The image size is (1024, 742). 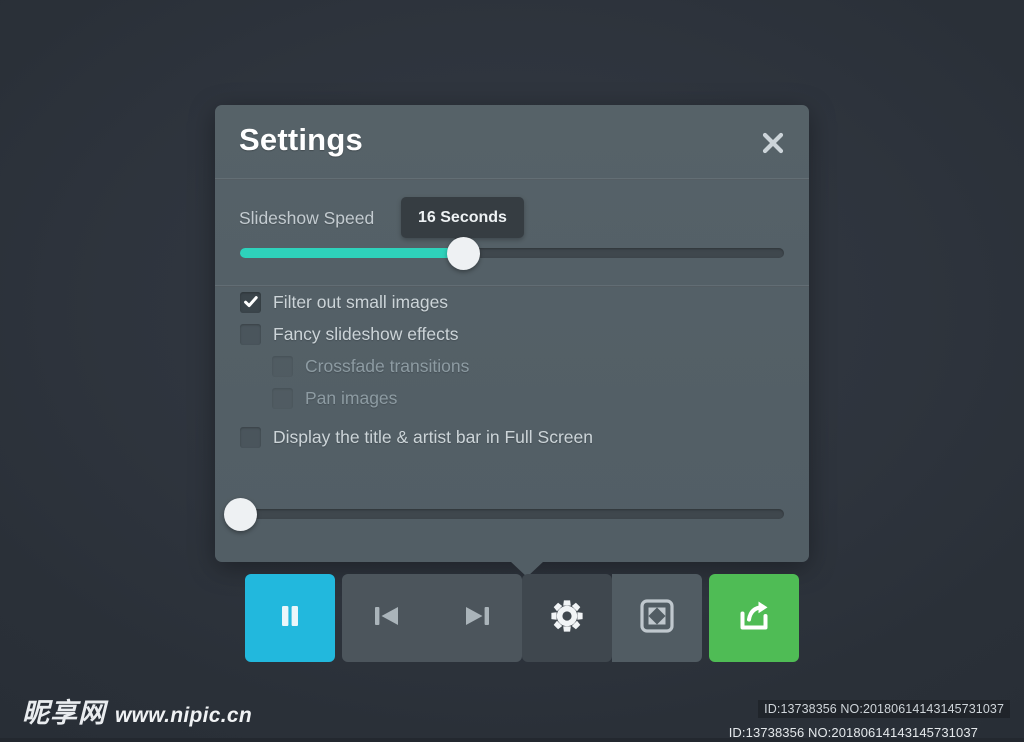 I want to click on option-row: Pan images, so click(x=512, y=398).